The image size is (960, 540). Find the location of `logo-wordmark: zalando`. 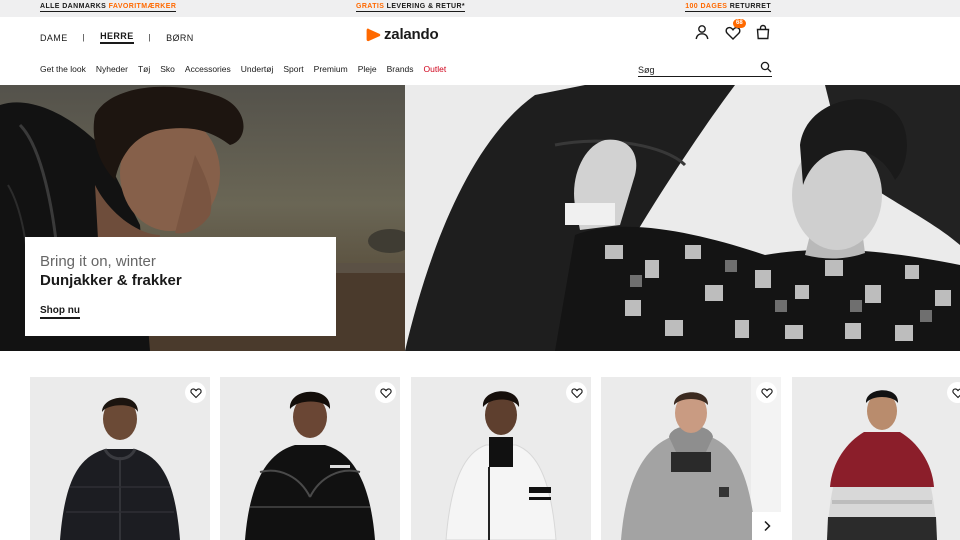

logo-wordmark: zalando is located at coordinates (411, 34).